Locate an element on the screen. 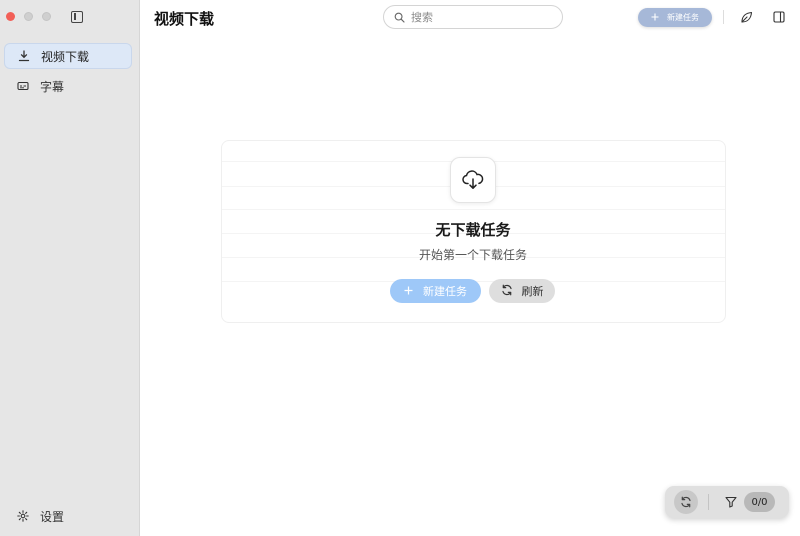  auto-refresh-button is located at coordinates (686, 502).